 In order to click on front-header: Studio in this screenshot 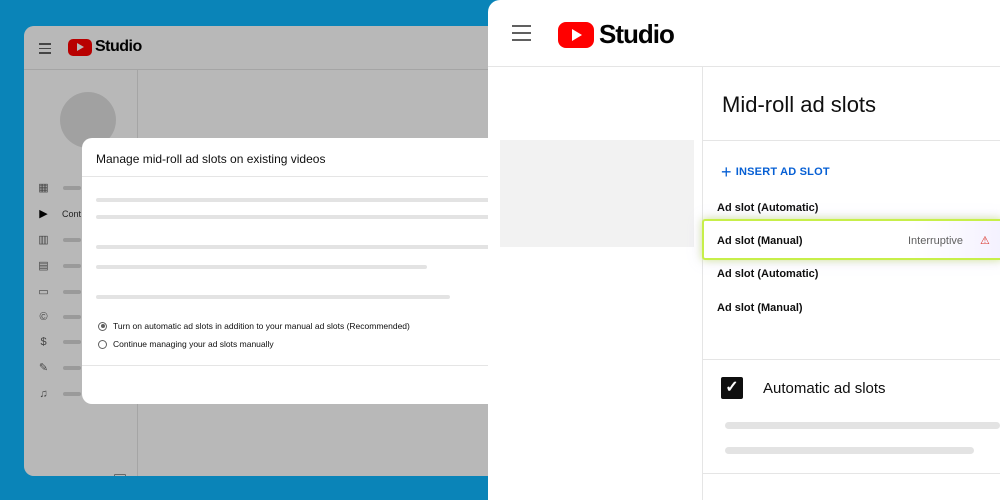, I will do `click(744, 33)`.